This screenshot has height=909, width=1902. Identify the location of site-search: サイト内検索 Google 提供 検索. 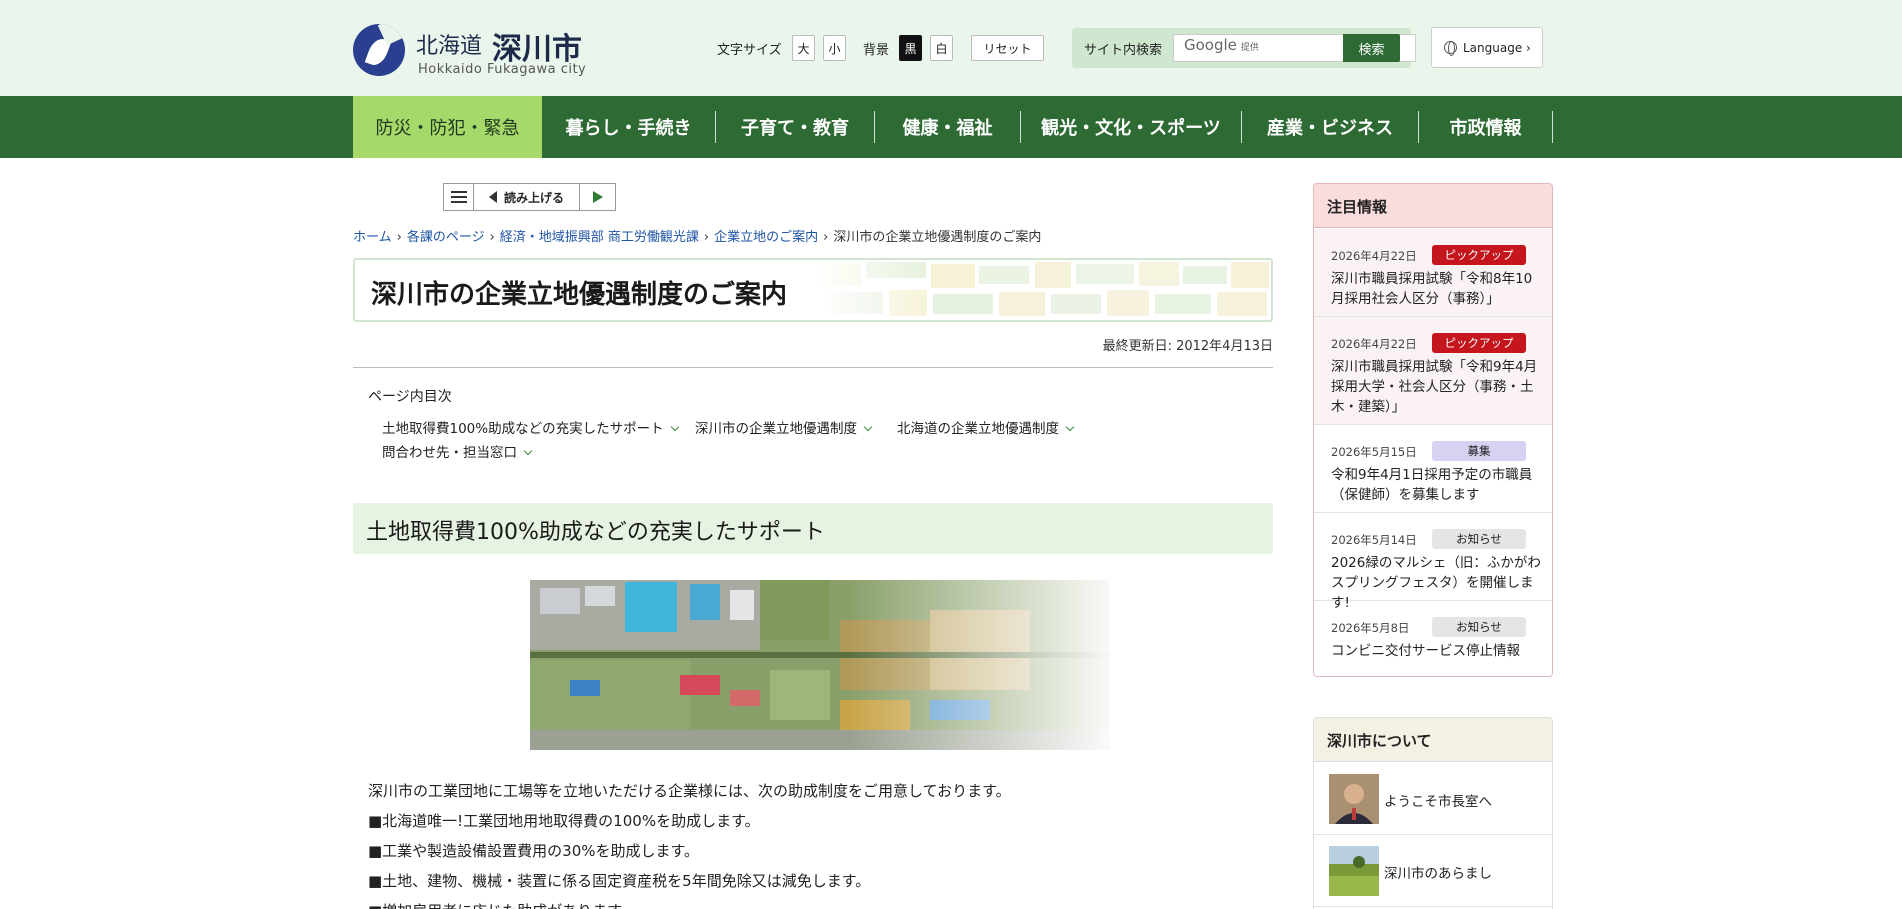
(1244, 48).